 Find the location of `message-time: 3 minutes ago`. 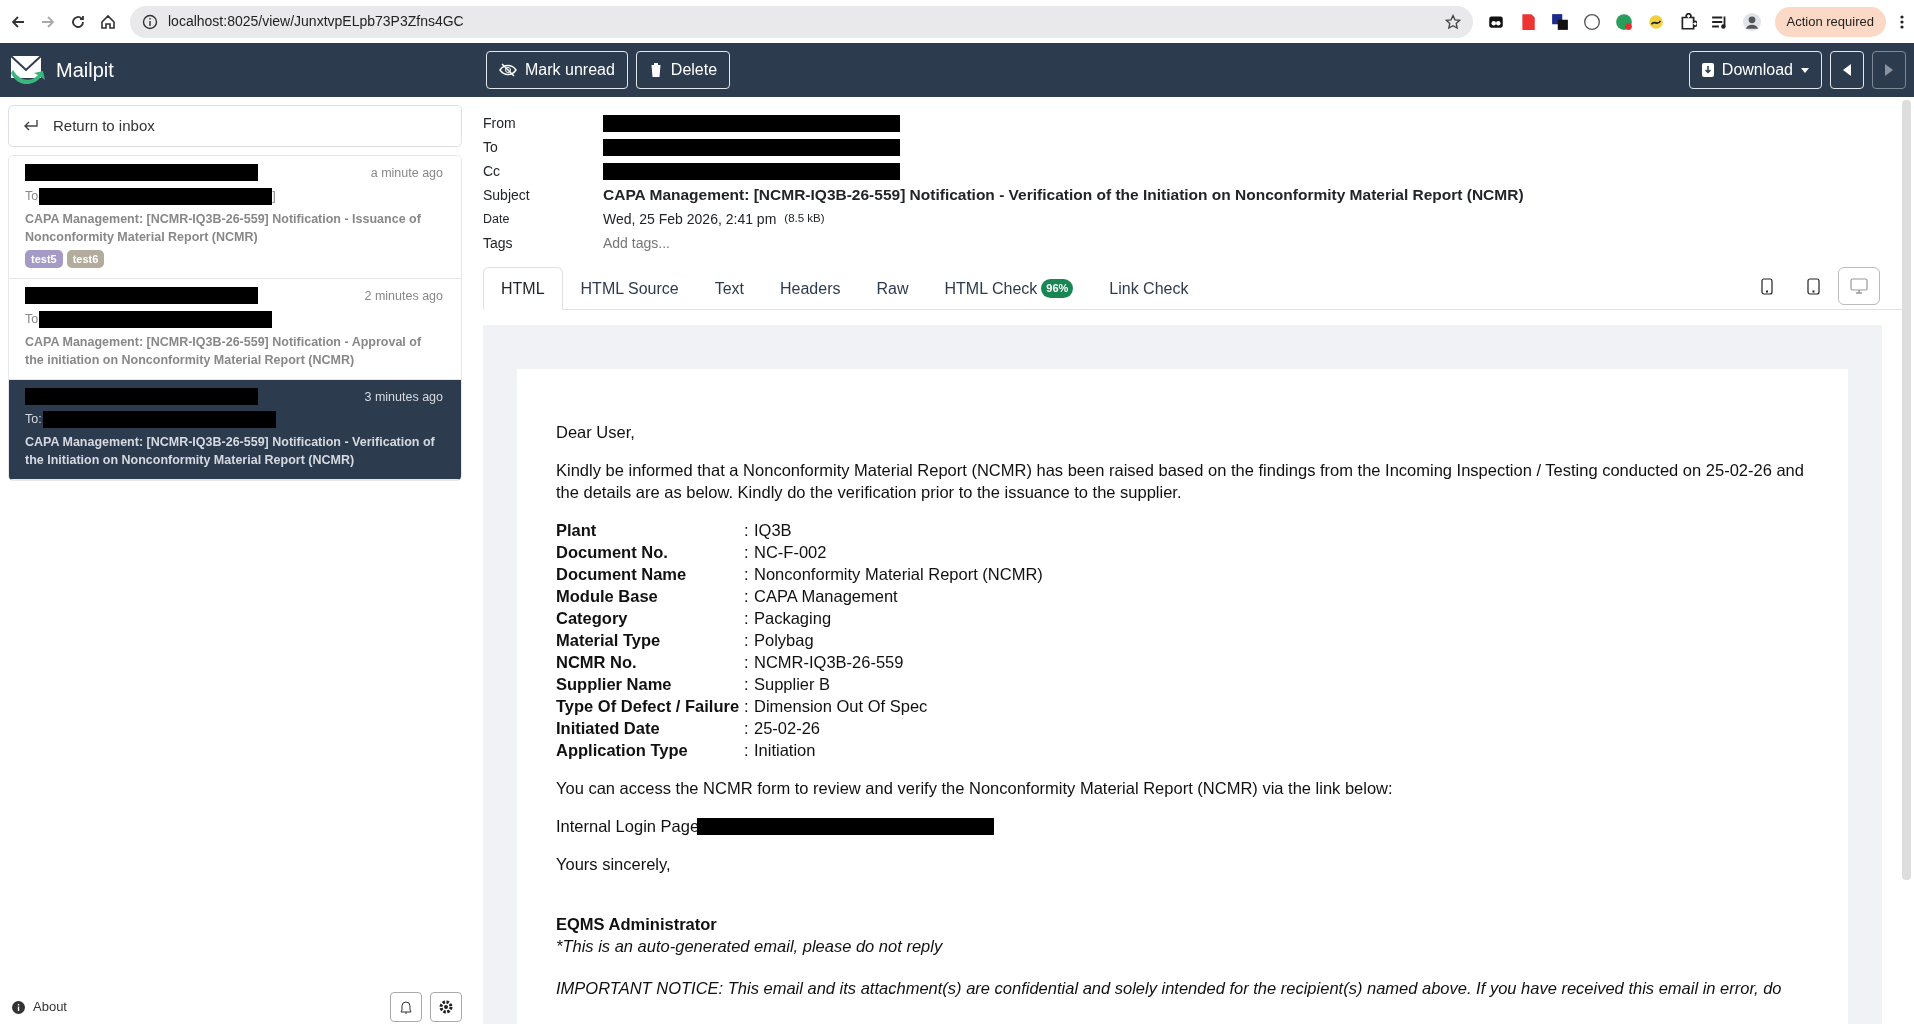

message-time: 3 minutes ago is located at coordinates (403, 397).